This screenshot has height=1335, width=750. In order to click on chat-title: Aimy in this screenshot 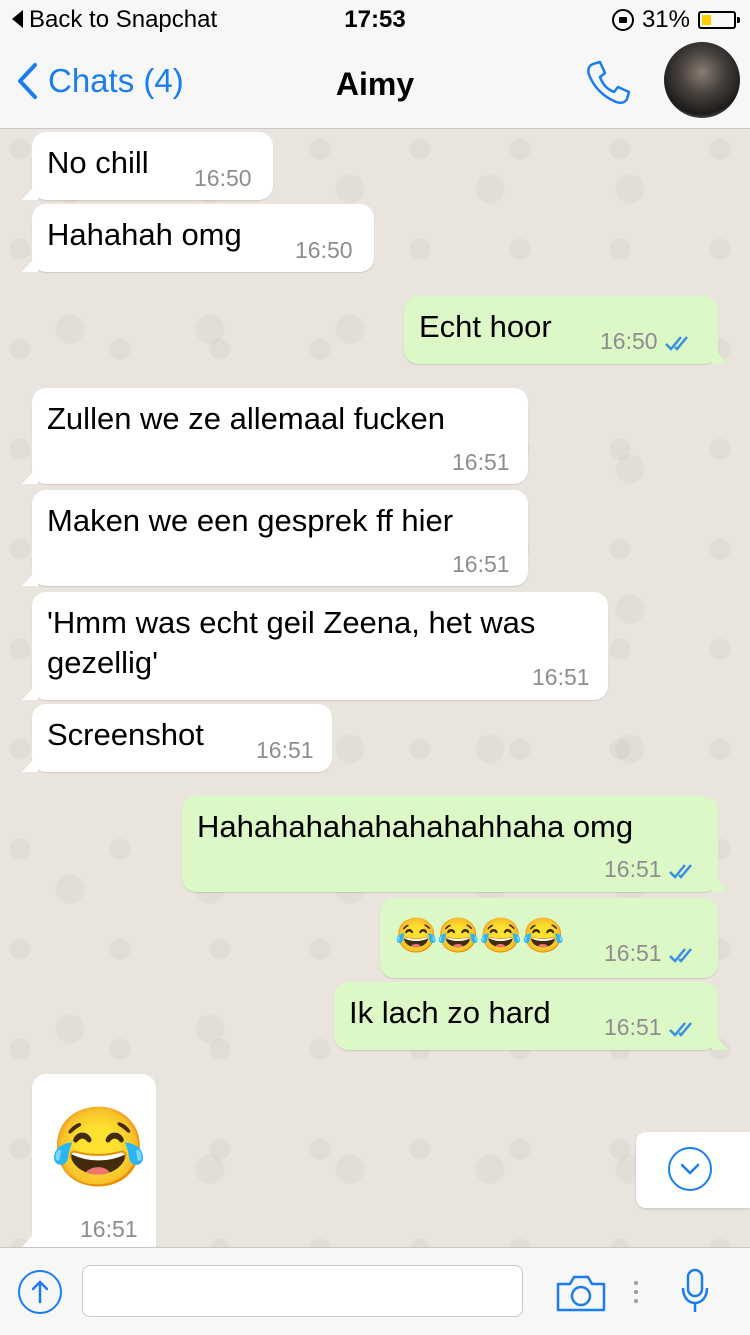, I will do `click(375, 84)`.